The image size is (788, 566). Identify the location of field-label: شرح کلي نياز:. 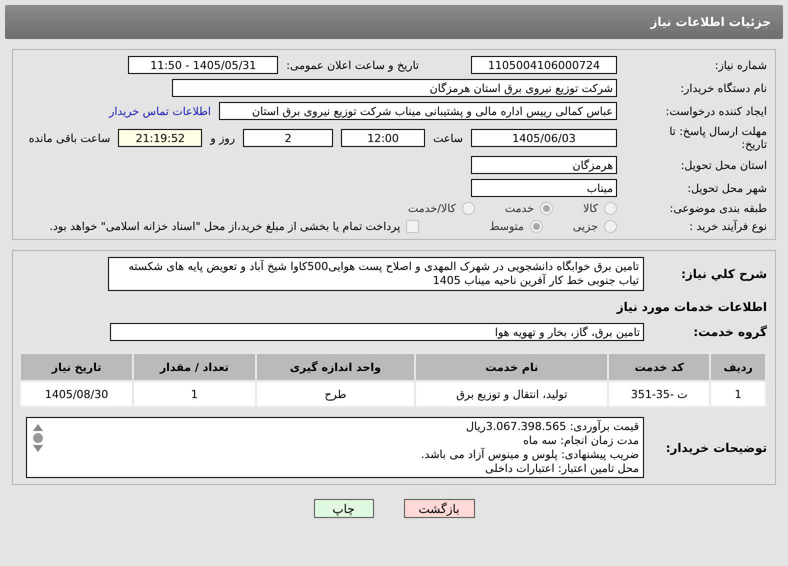
(723, 274).